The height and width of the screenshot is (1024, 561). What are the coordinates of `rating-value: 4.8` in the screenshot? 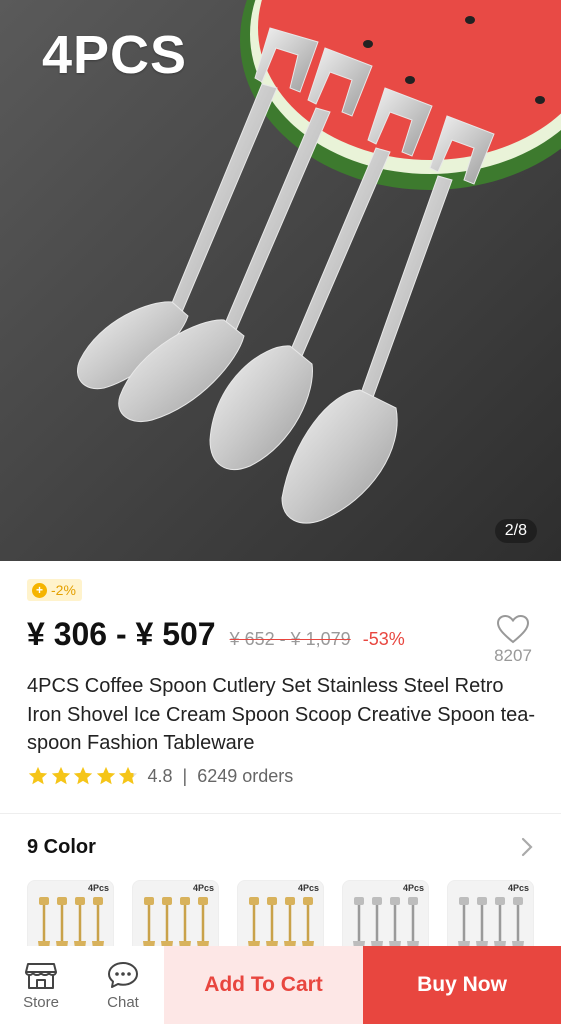 It's located at (160, 775).